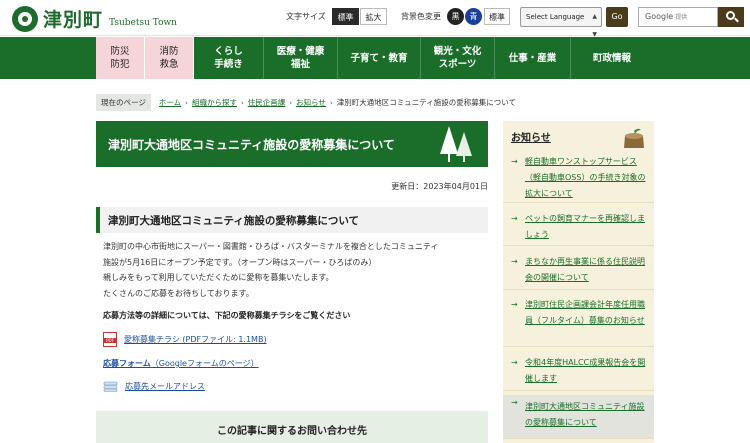 This screenshot has width=750, height=443. What do you see at coordinates (205, 363) in the screenshot?
I see `form-link-note: （Googleフォームのページ）` at bounding box center [205, 363].